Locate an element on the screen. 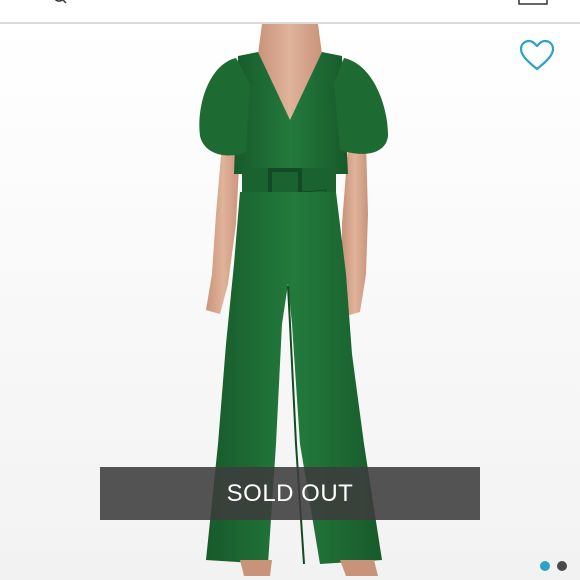 This screenshot has width=580, height=580. sold-out-label: SOLD OUT is located at coordinates (290, 493).